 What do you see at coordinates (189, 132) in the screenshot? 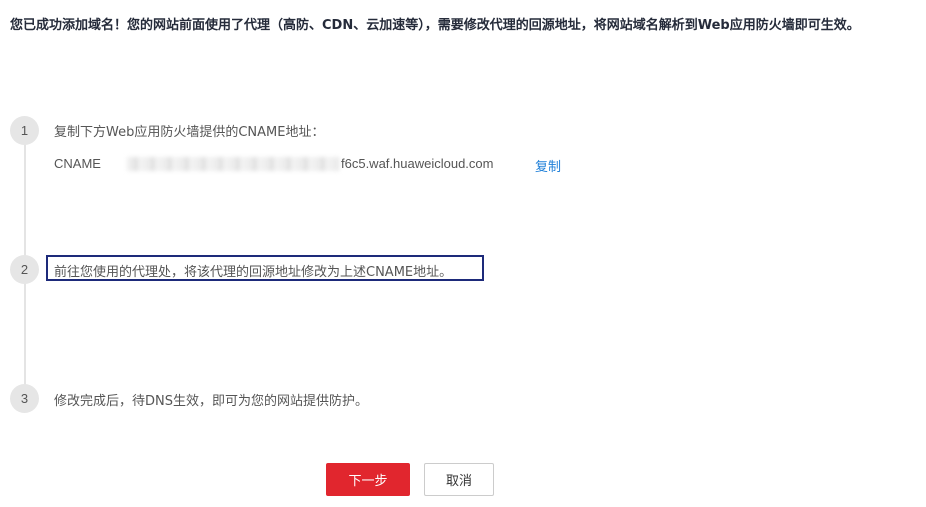
I see `step-1-text: 复制下方Web应用防火墙提供的CNAME地址：` at bounding box center [189, 132].